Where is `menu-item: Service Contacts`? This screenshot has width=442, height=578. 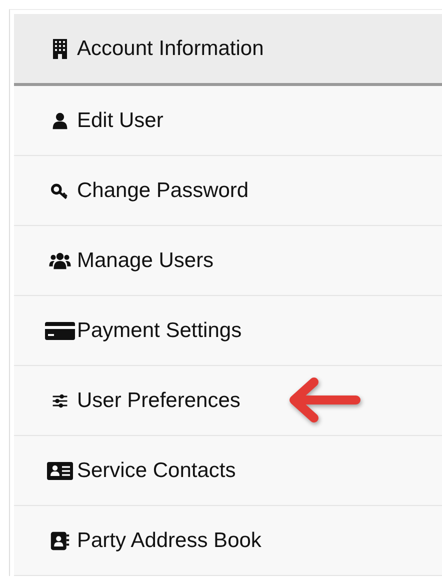
menu-item: Service Contacts is located at coordinates (228, 471).